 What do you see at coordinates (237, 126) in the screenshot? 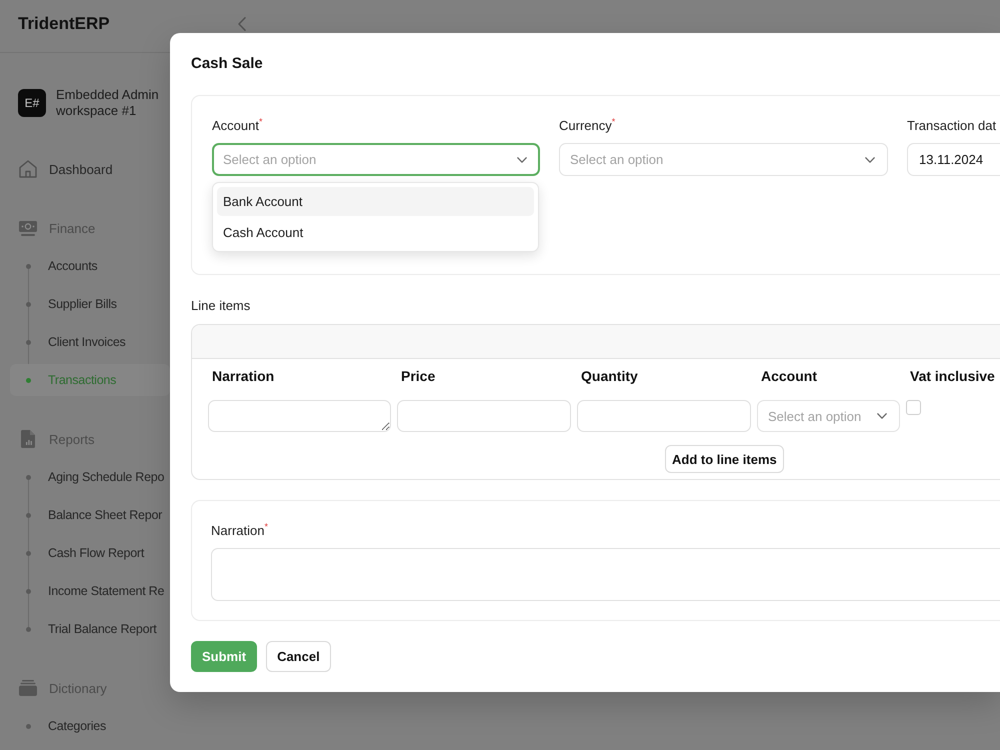
I see `field-label: Account$^{*}$` at bounding box center [237, 126].